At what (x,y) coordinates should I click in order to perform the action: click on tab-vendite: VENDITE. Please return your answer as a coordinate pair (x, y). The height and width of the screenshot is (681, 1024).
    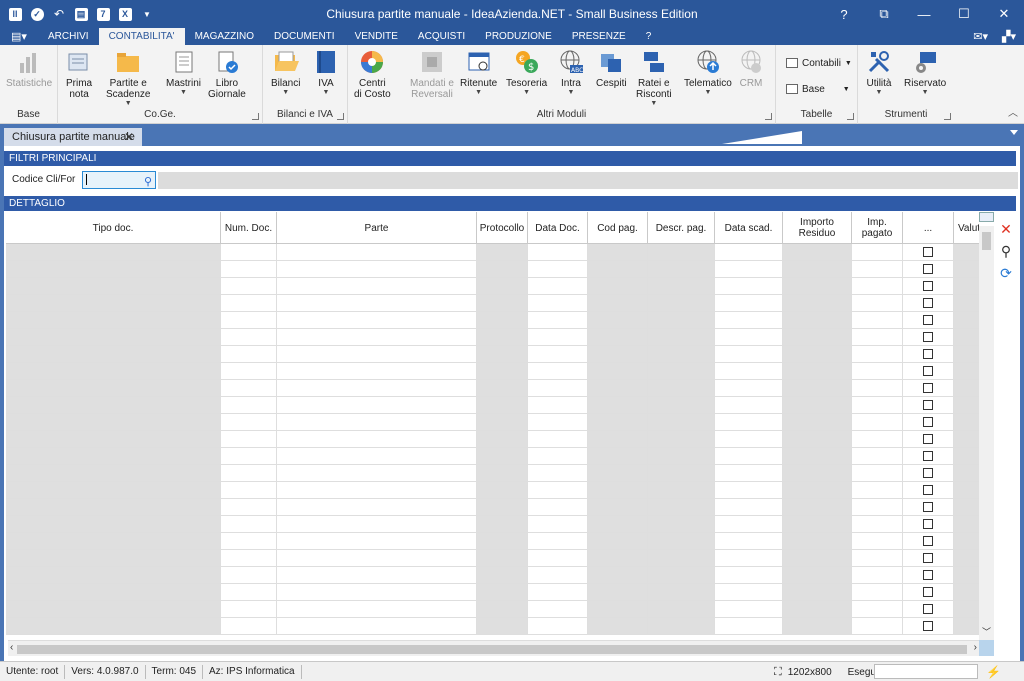
    Looking at the image, I should click on (376, 36).